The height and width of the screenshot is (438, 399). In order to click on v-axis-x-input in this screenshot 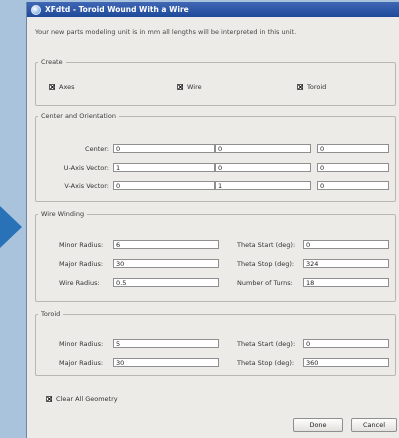, I will do `click(164, 185)`.